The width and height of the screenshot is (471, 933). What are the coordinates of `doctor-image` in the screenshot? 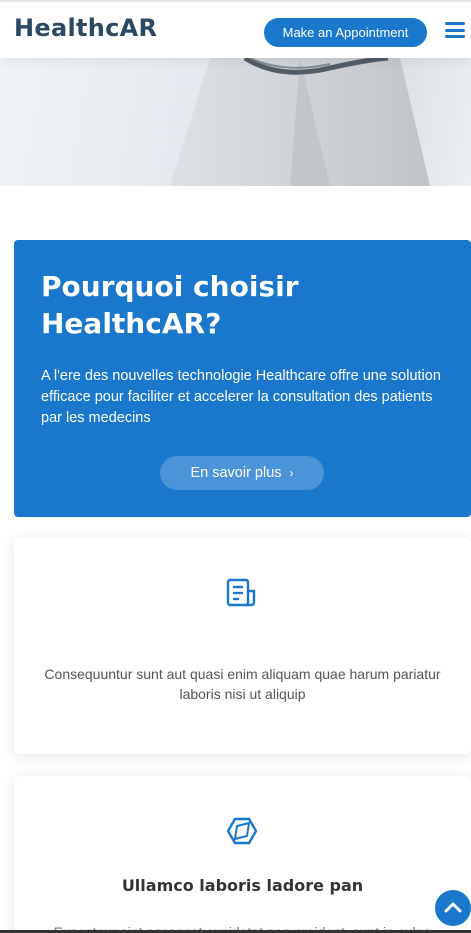 It's located at (235, 122).